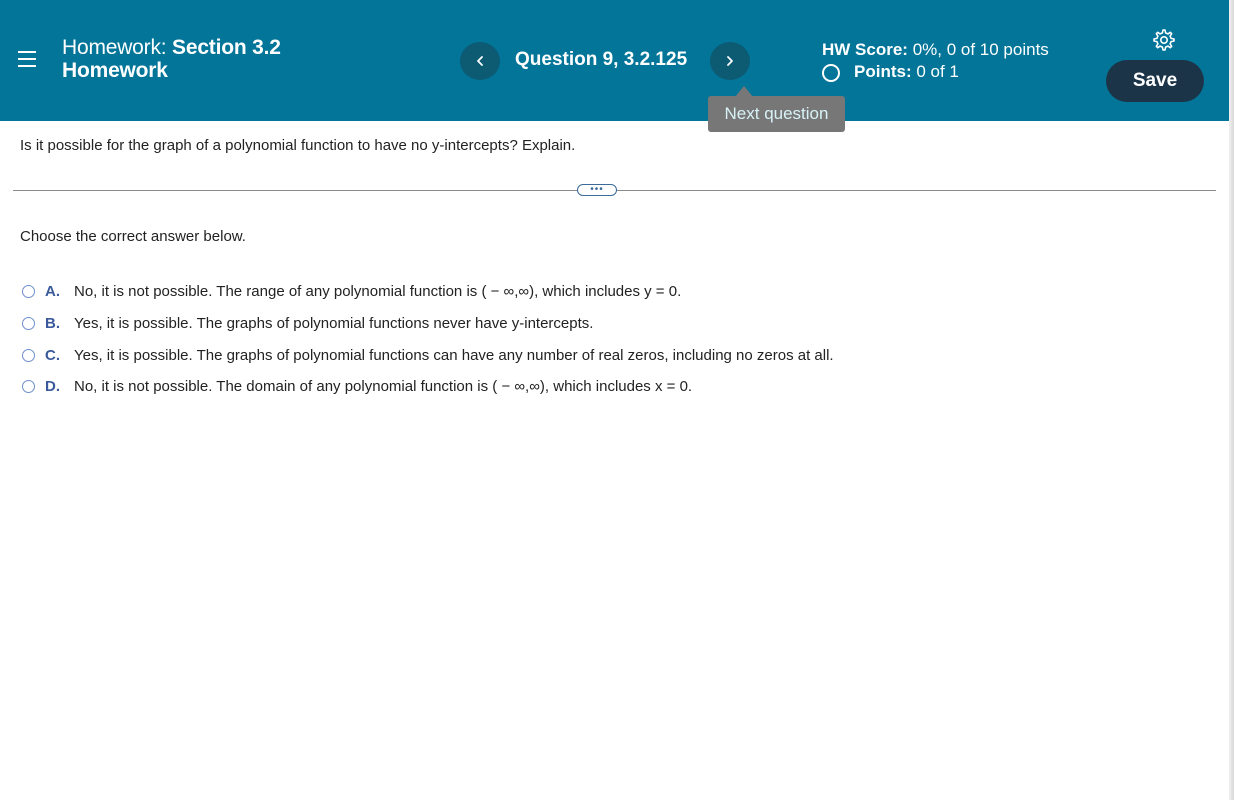  What do you see at coordinates (601, 59) in the screenshot?
I see `question-label: Question 9, 3.2.125` at bounding box center [601, 59].